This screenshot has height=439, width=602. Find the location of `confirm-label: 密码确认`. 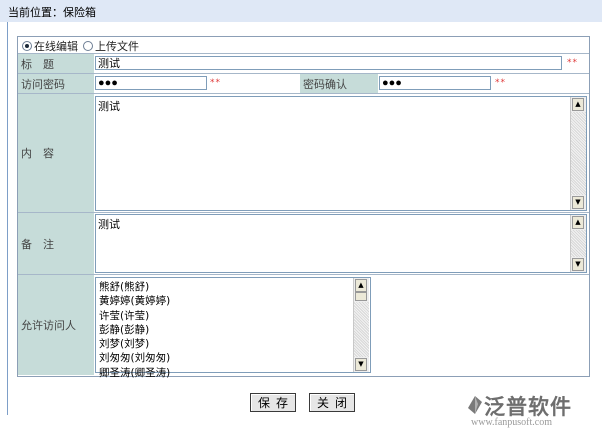

confirm-label: 密码确认 is located at coordinates (339, 83).